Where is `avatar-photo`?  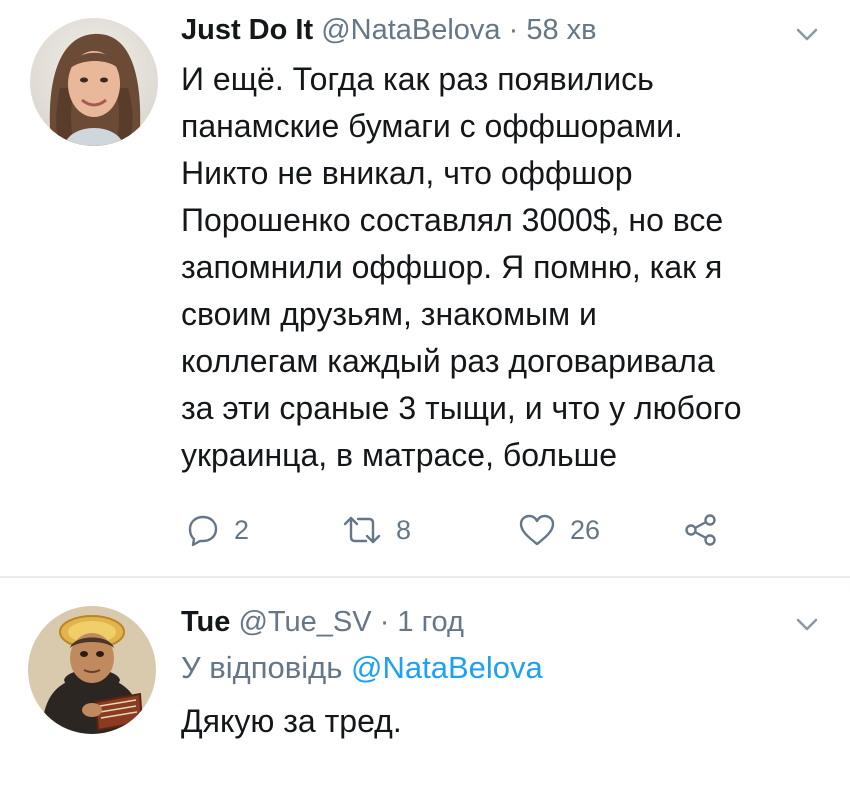 avatar-photo is located at coordinates (94, 82).